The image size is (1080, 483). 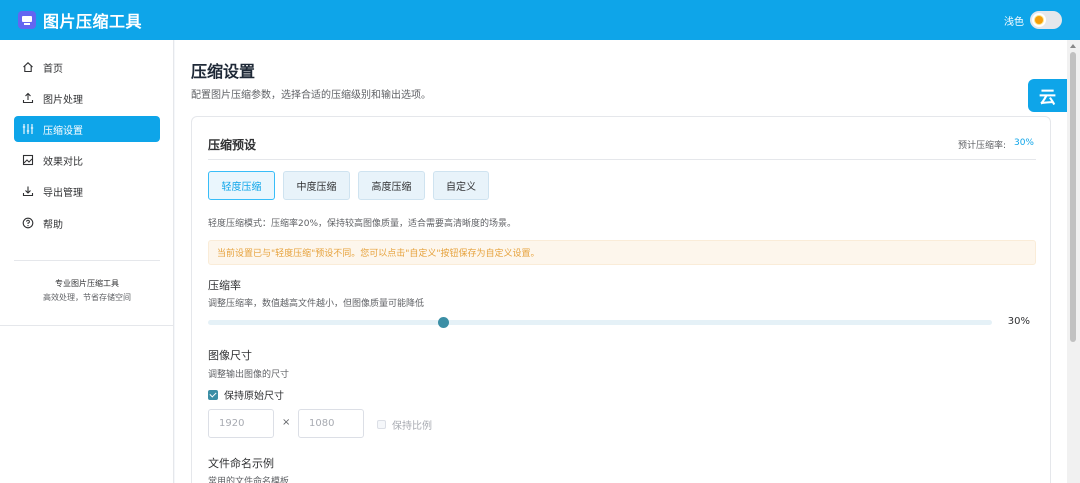 What do you see at coordinates (230, 355) in the screenshot?
I see `image-size-label: 图像尺寸` at bounding box center [230, 355].